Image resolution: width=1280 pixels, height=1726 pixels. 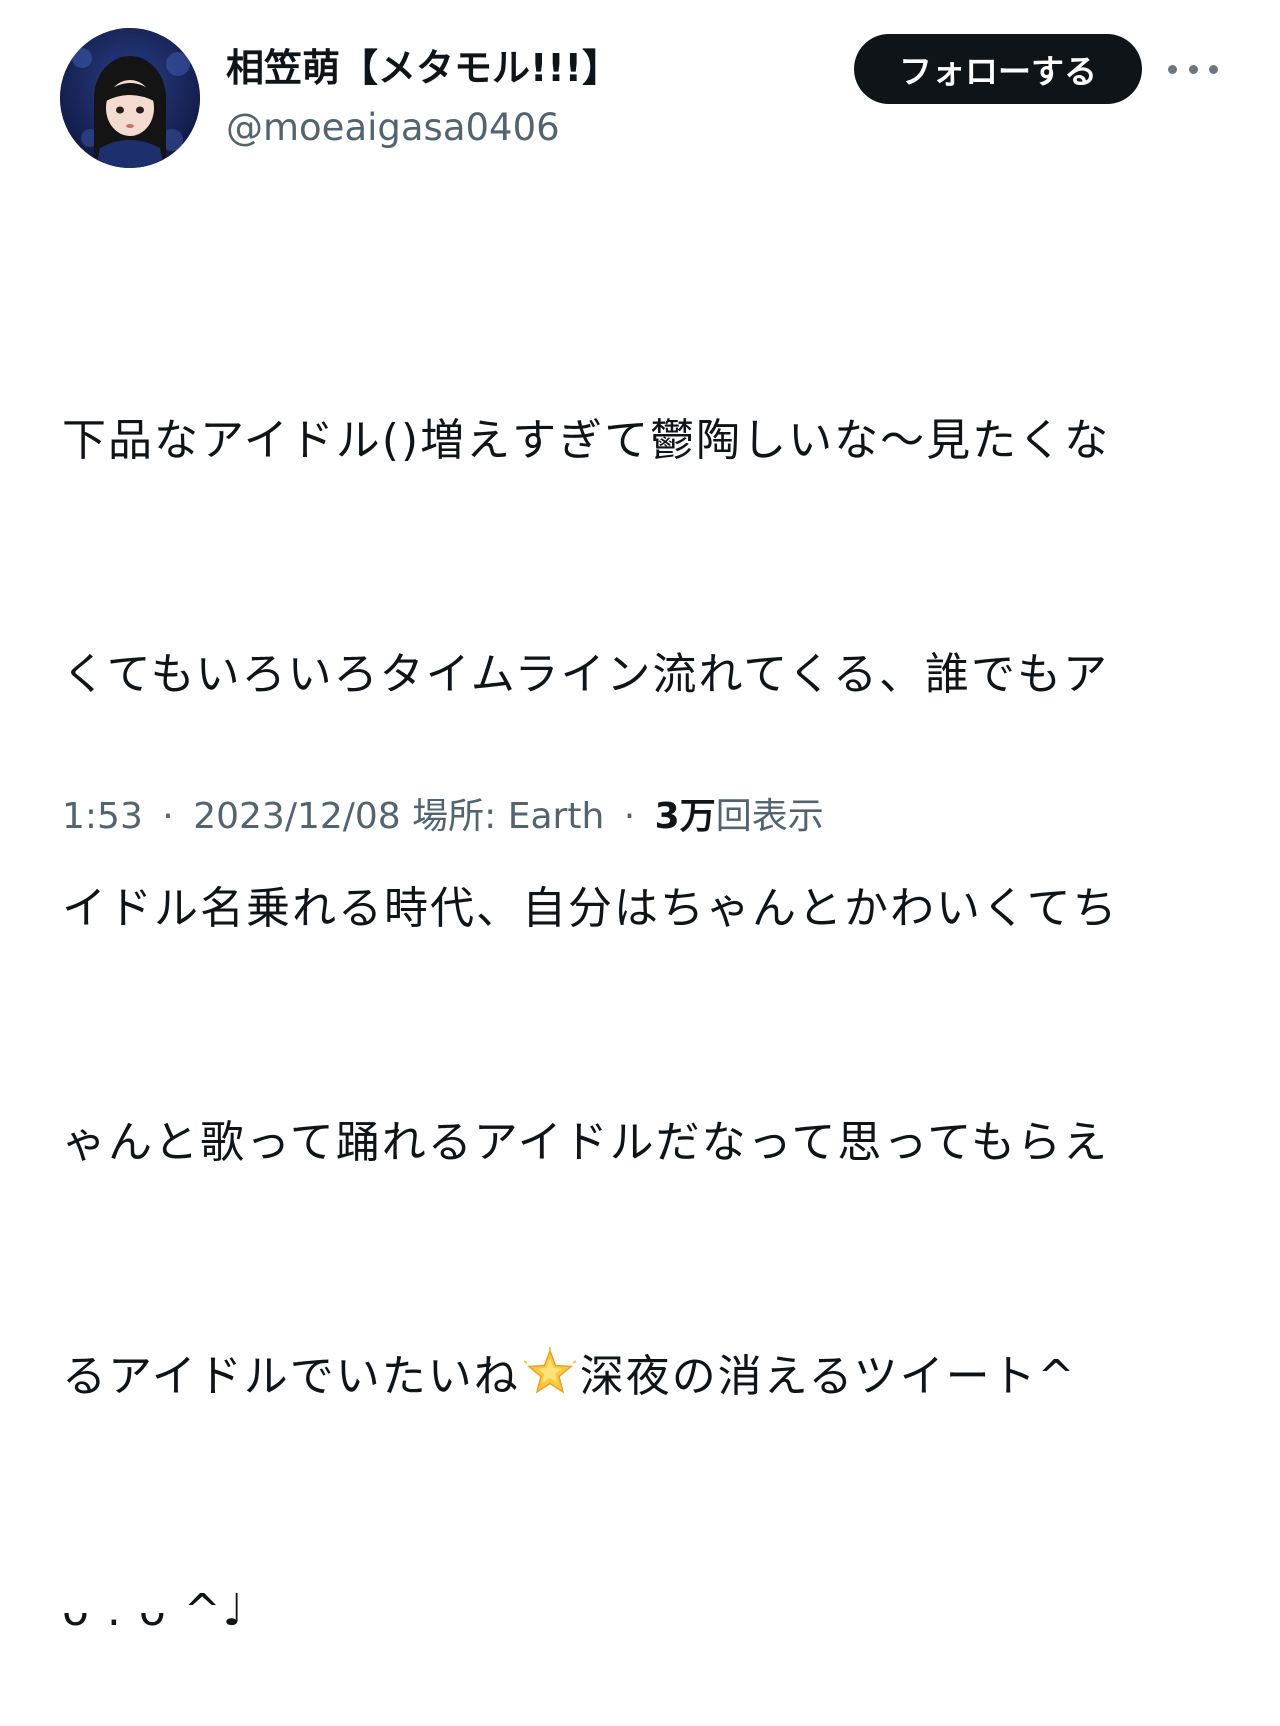 I want to click on author-handle: @moeaigasa0406, so click(x=423, y=128).